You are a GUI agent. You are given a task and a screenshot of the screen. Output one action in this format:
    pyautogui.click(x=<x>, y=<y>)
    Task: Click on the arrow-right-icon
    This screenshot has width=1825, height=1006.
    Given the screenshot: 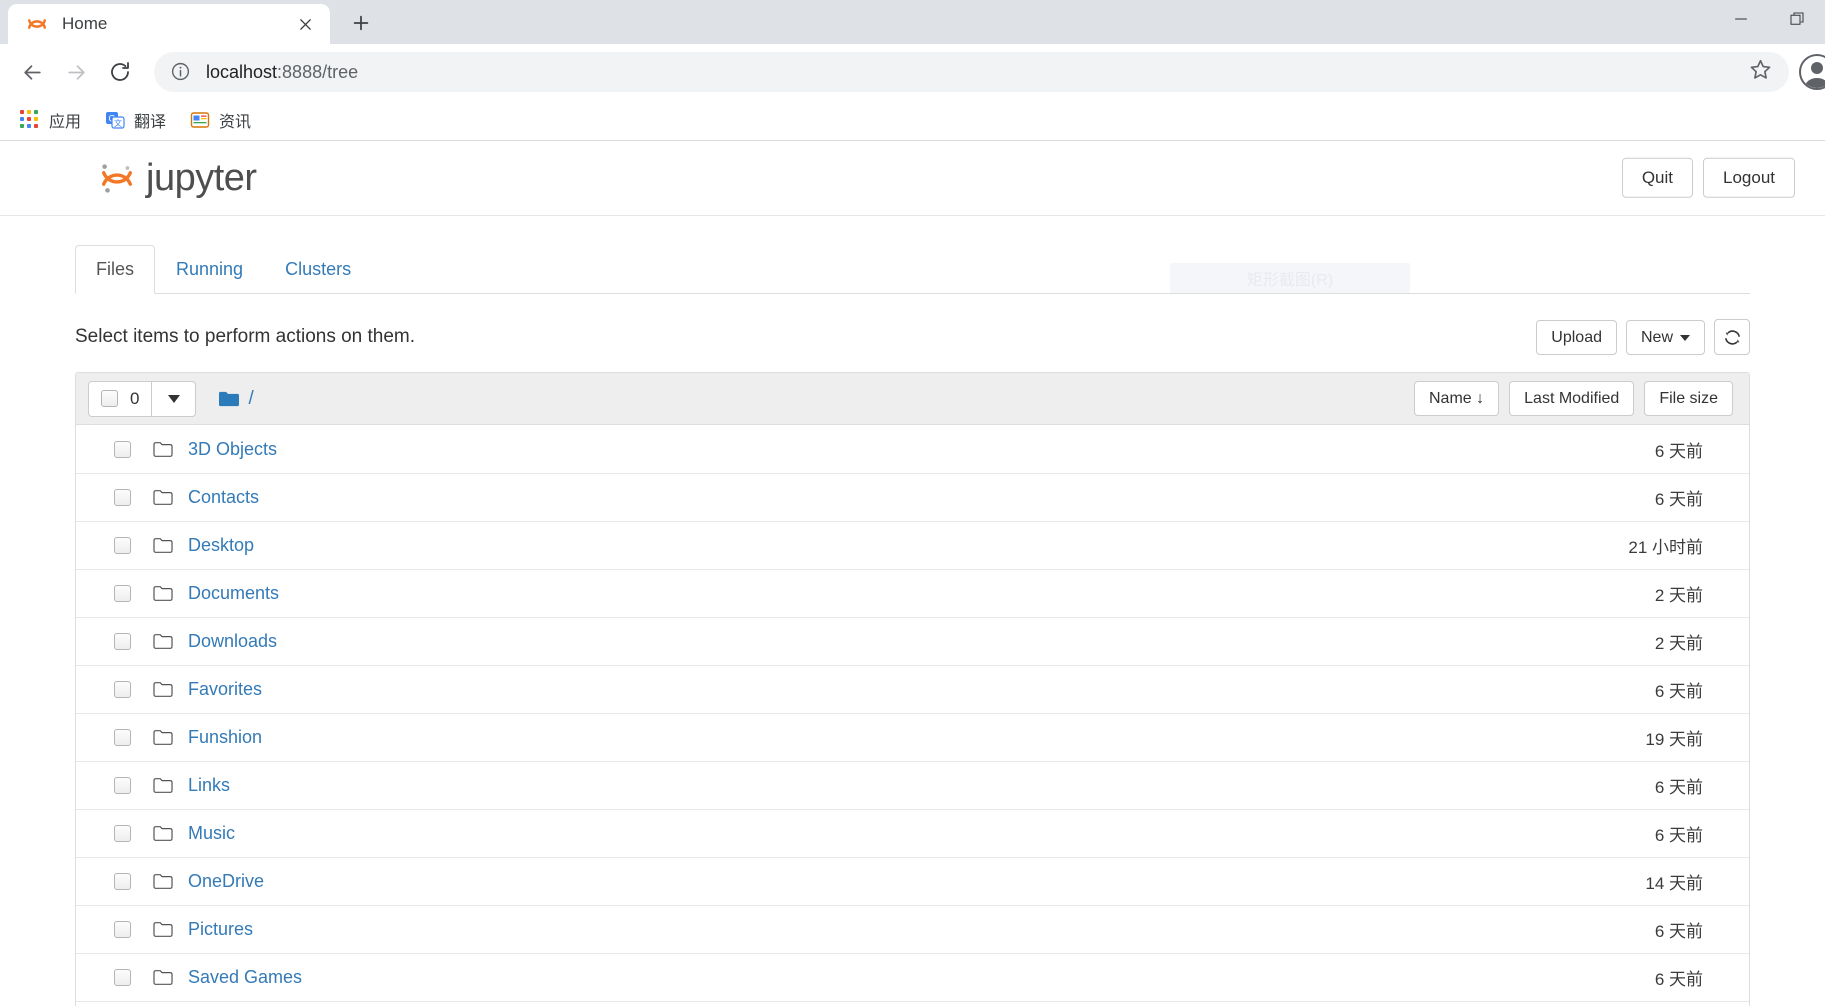 What is the action you would take?
    pyautogui.click(x=76, y=72)
    